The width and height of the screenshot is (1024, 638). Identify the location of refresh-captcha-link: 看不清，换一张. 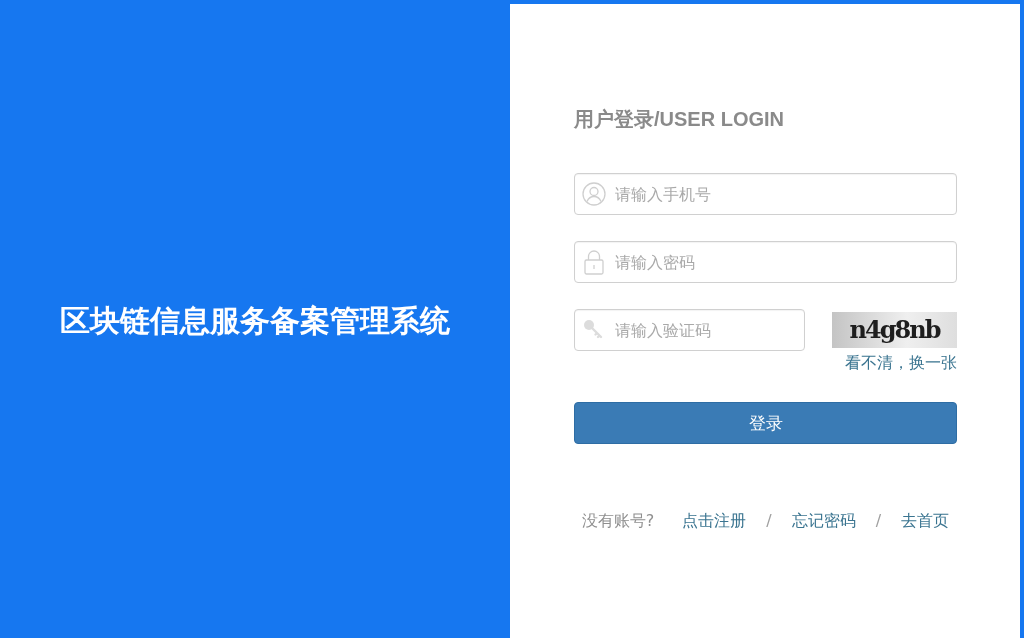
(901, 363).